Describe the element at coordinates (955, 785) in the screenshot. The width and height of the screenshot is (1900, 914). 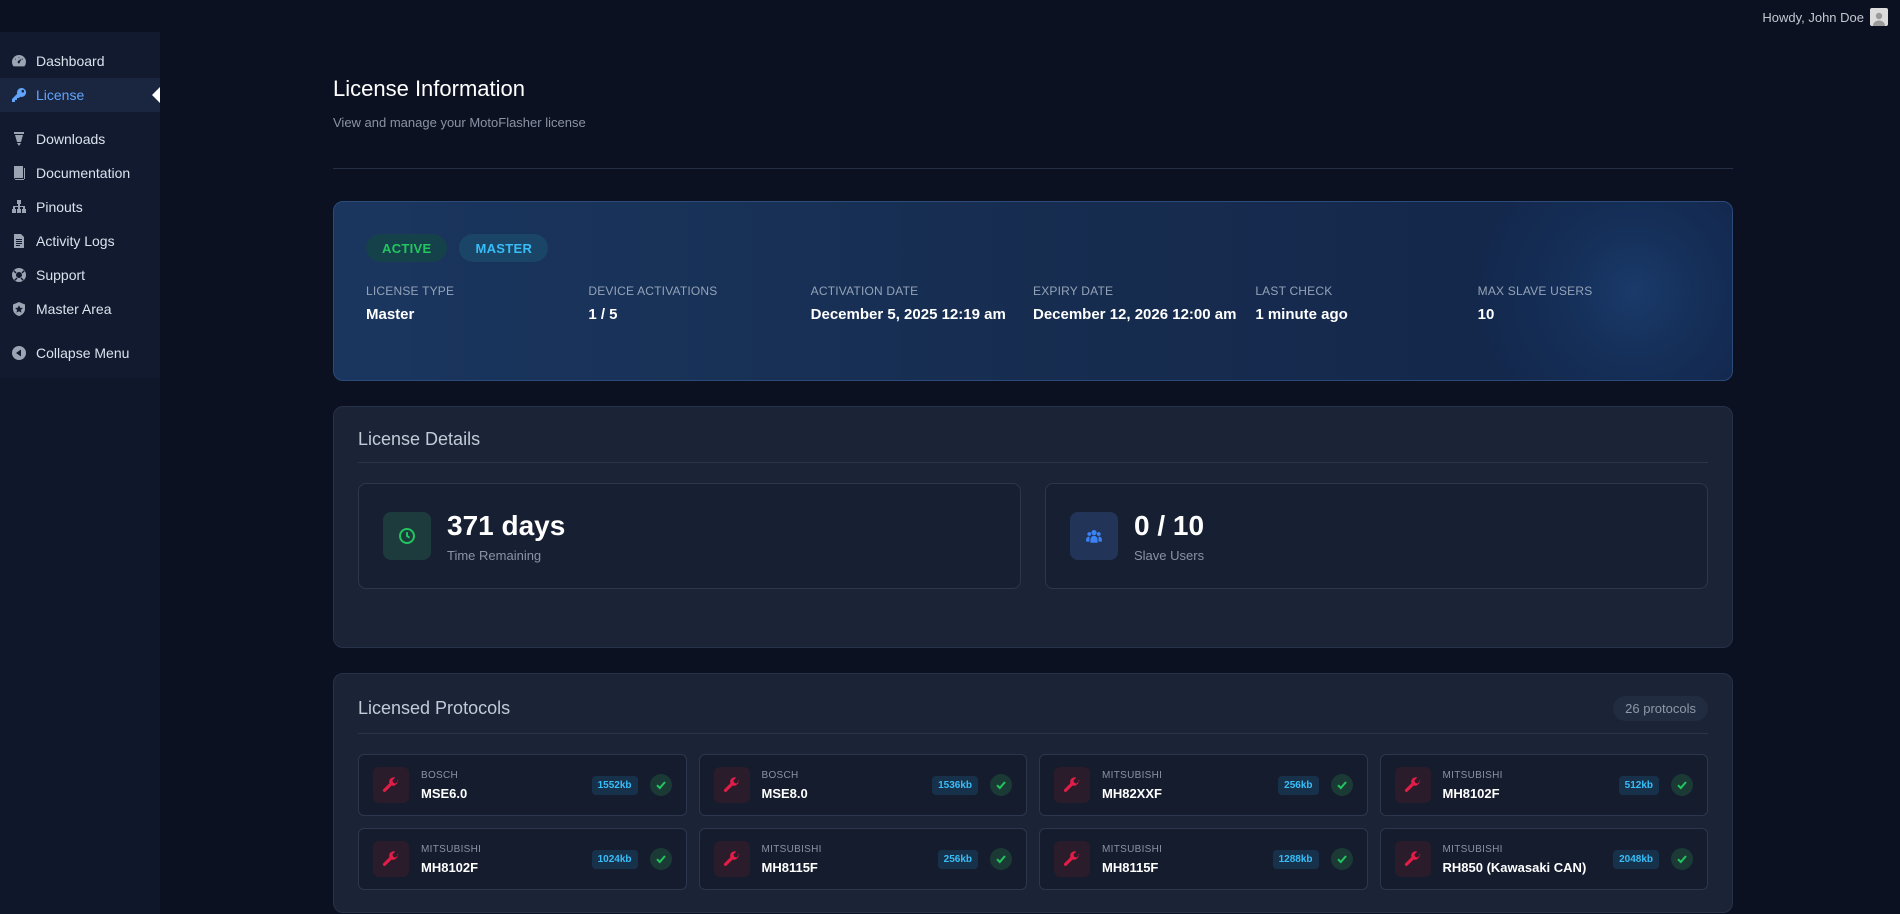
I see `protocol-size-badge: 1536kb` at that location.